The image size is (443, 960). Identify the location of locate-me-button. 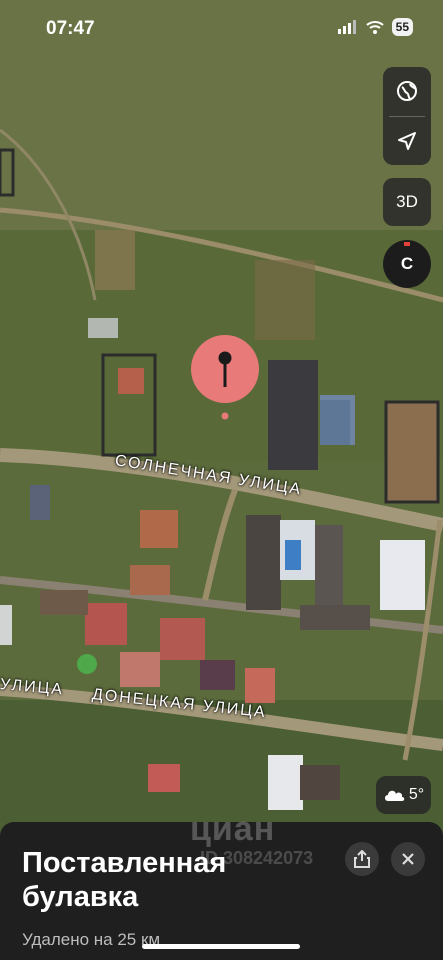
(407, 141).